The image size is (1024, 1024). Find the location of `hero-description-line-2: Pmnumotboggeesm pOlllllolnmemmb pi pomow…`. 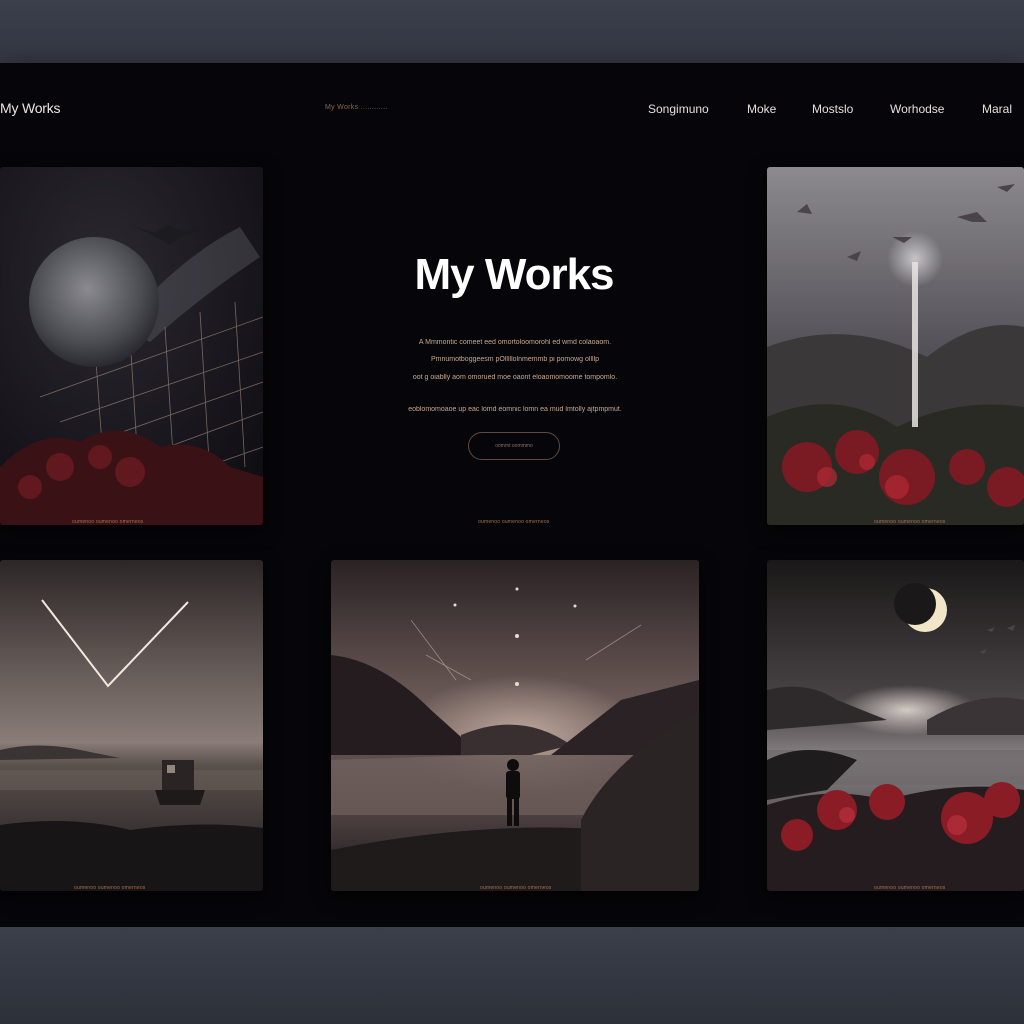

hero-description-line-2: Pmnumotboggeesm pOlllllolnmemmb pi pomow… is located at coordinates (515, 359).